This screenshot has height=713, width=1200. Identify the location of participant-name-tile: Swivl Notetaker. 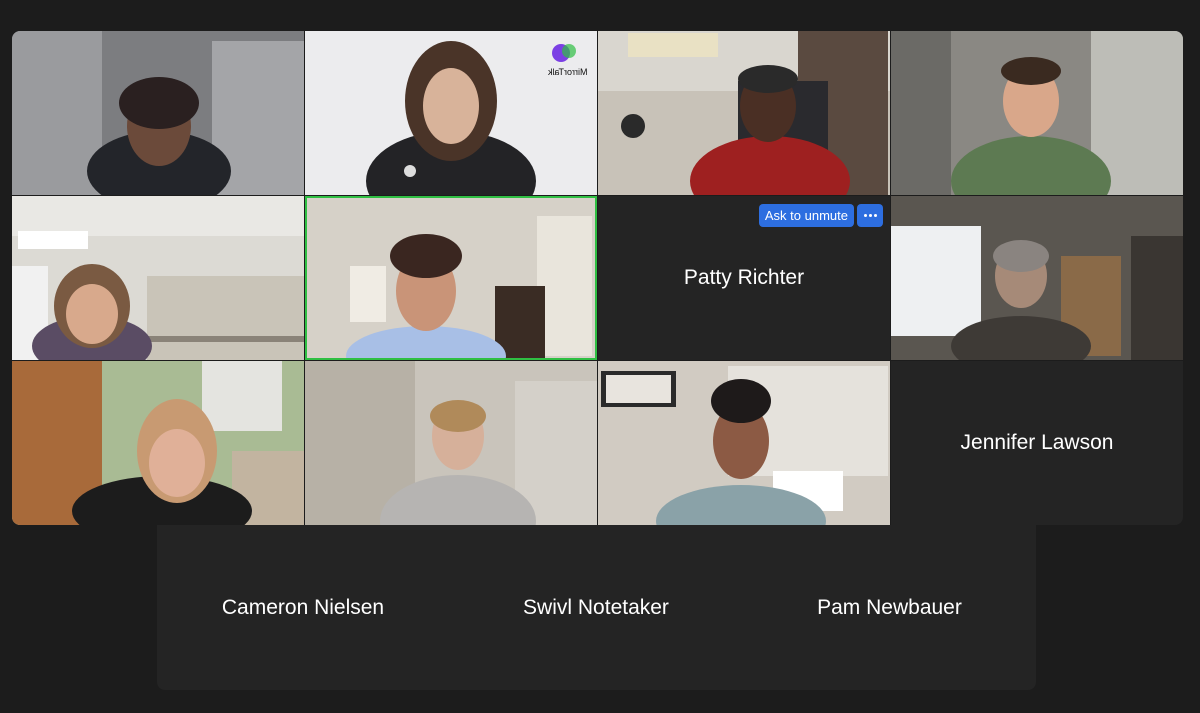
(596, 607).